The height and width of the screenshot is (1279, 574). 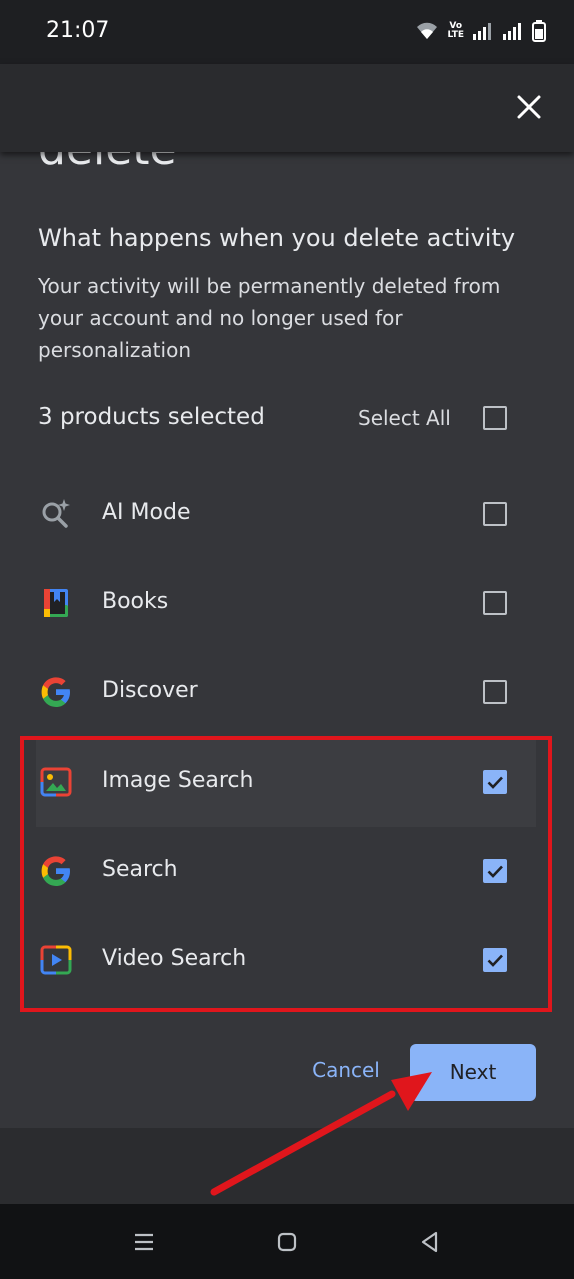 What do you see at coordinates (287, 108) in the screenshot?
I see `sheet-header` at bounding box center [287, 108].